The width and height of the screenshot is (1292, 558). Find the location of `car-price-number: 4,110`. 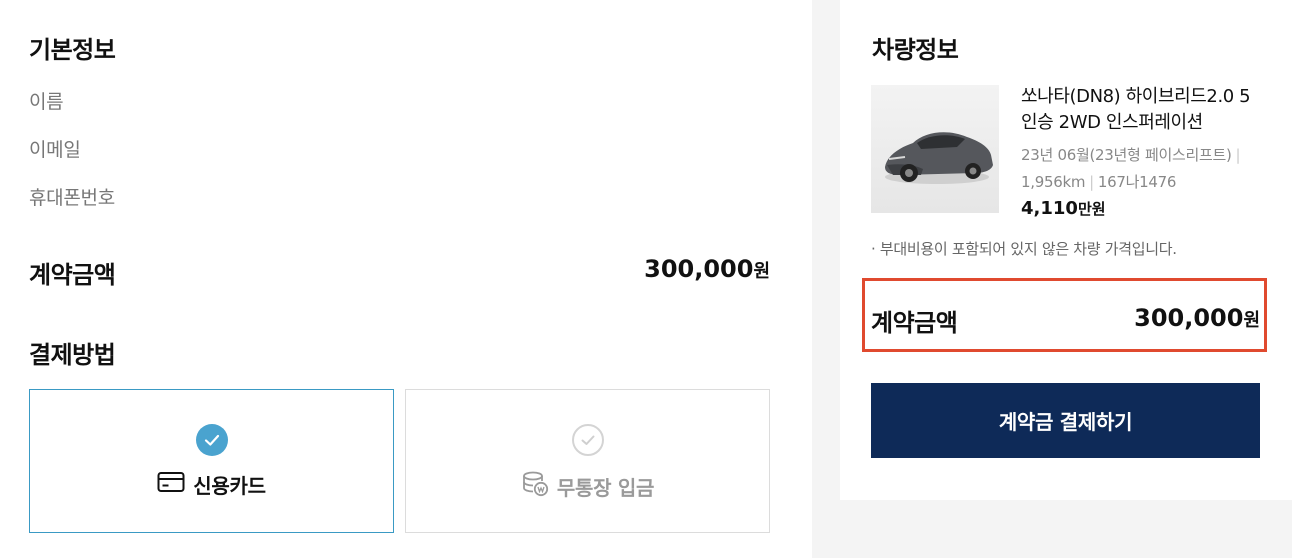

car-price-number: 4,110 is located at coordinates (1049, 208).